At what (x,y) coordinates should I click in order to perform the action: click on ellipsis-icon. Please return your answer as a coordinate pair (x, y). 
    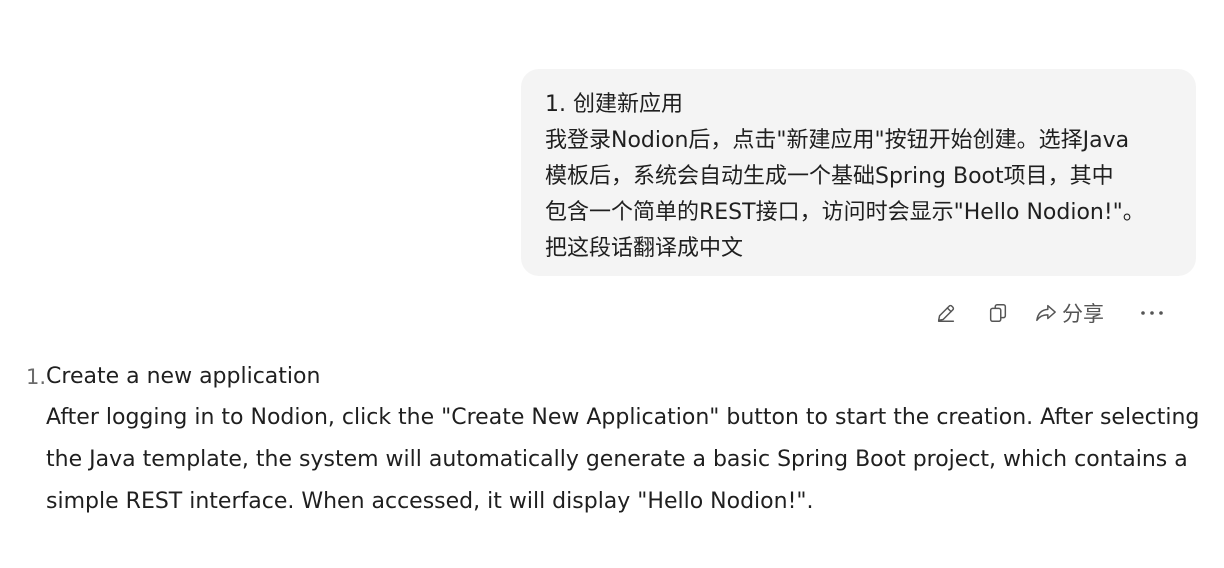
    Looking at the image, I should click on (1152, 313).